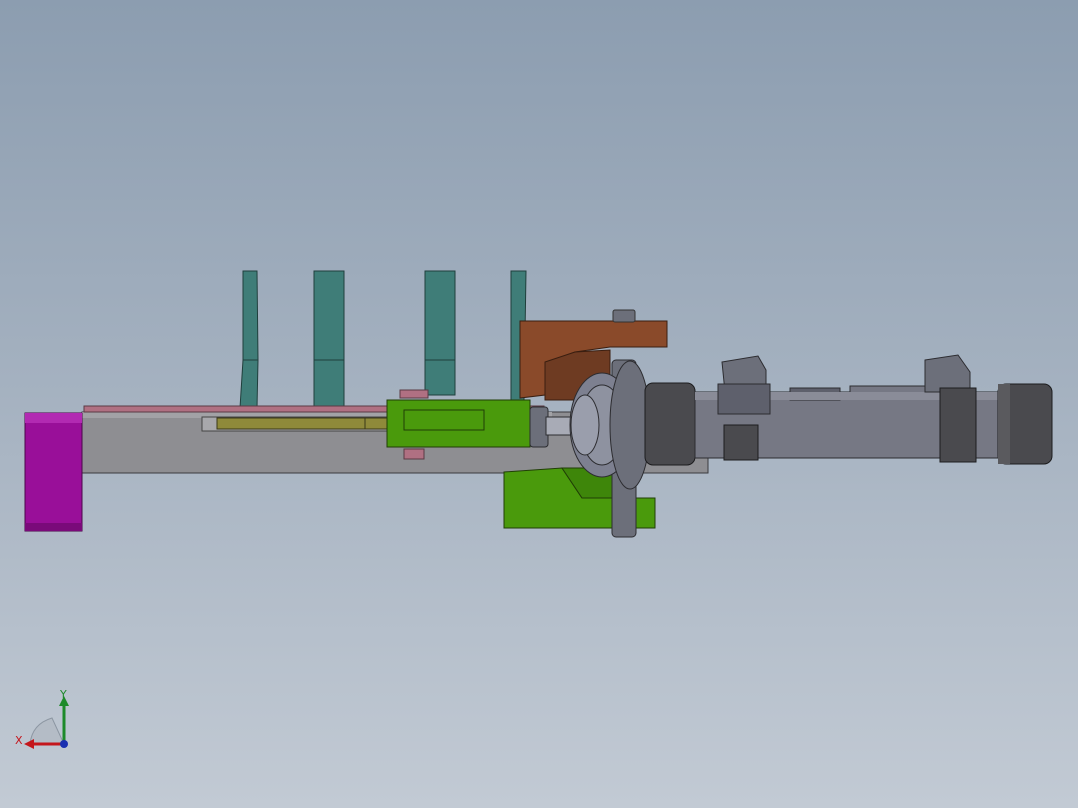 The image size is (1078, 808). What do you see at coordinates (29, 744) in the screenshot?
I see `x-axis-arrowhead` at bounding box center [29, 744].